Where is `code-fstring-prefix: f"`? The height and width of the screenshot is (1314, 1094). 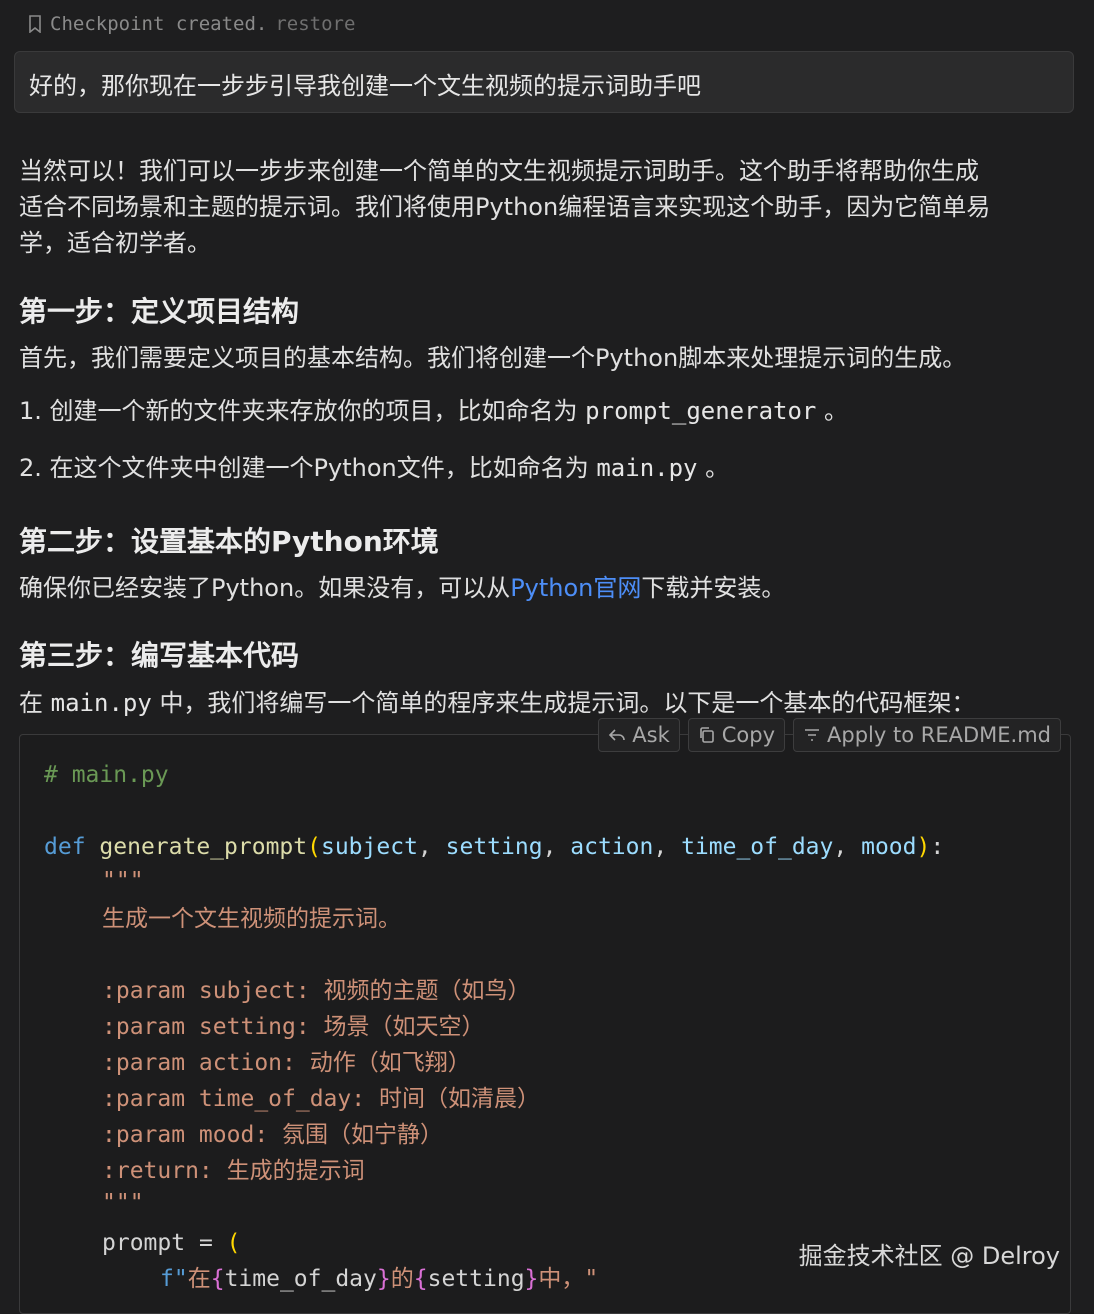 code-fstring-prefix: f" is located at coordinates (174, 1279).